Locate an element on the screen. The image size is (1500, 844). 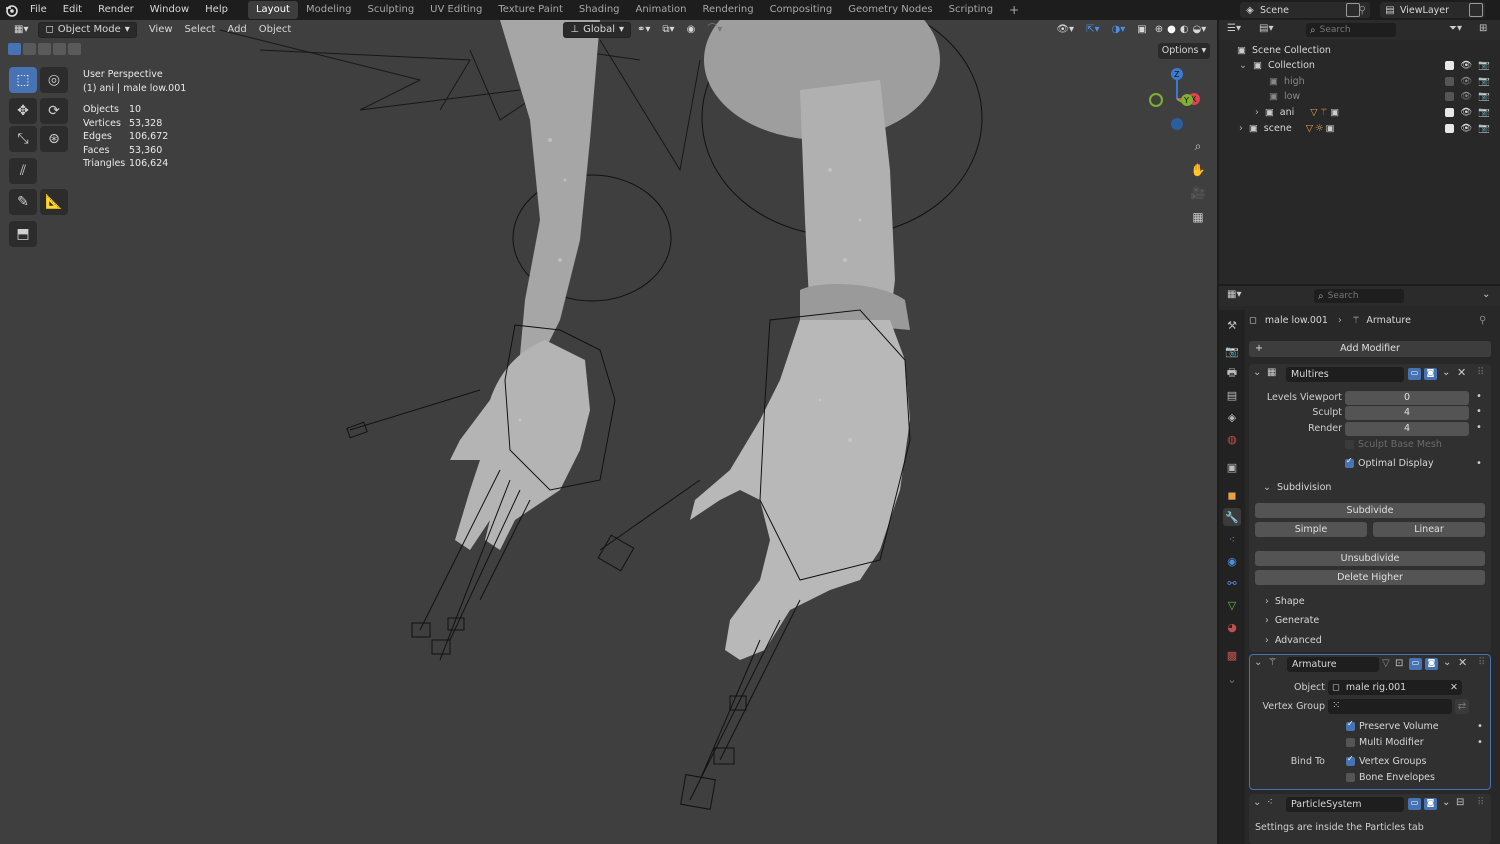
collection-tab-icon: ▣ is located at coordinates (1232, 467).